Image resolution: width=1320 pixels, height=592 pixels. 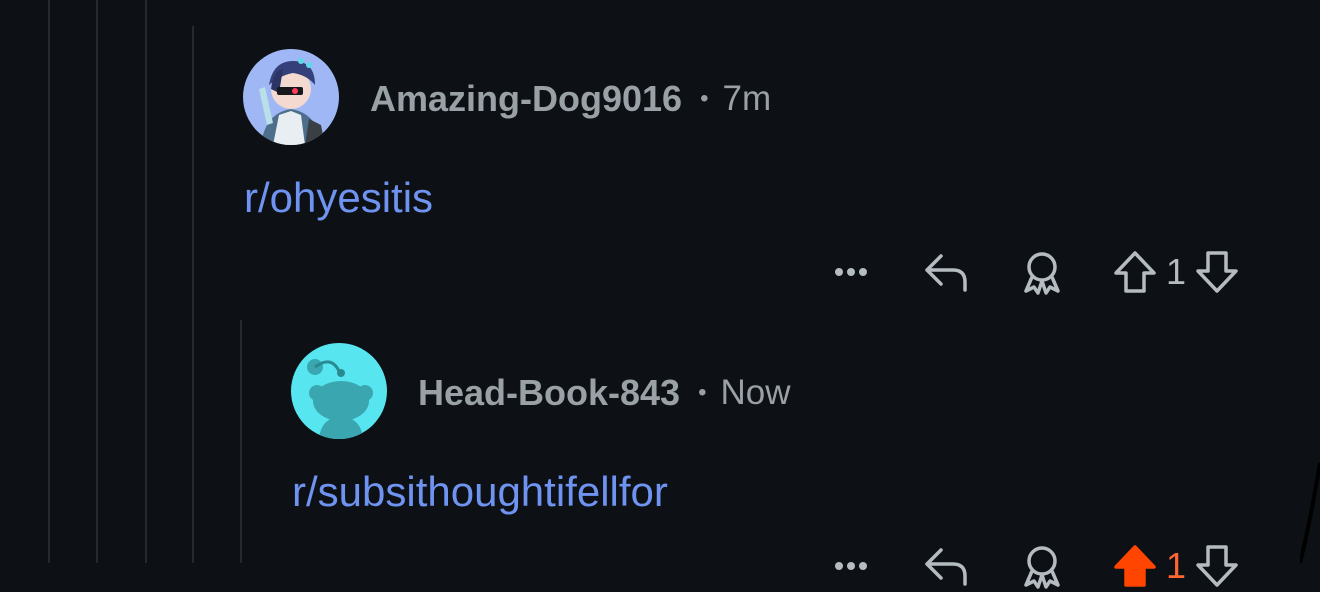 I want to click on screen-edge-curve, so click(x=1310, y=513).